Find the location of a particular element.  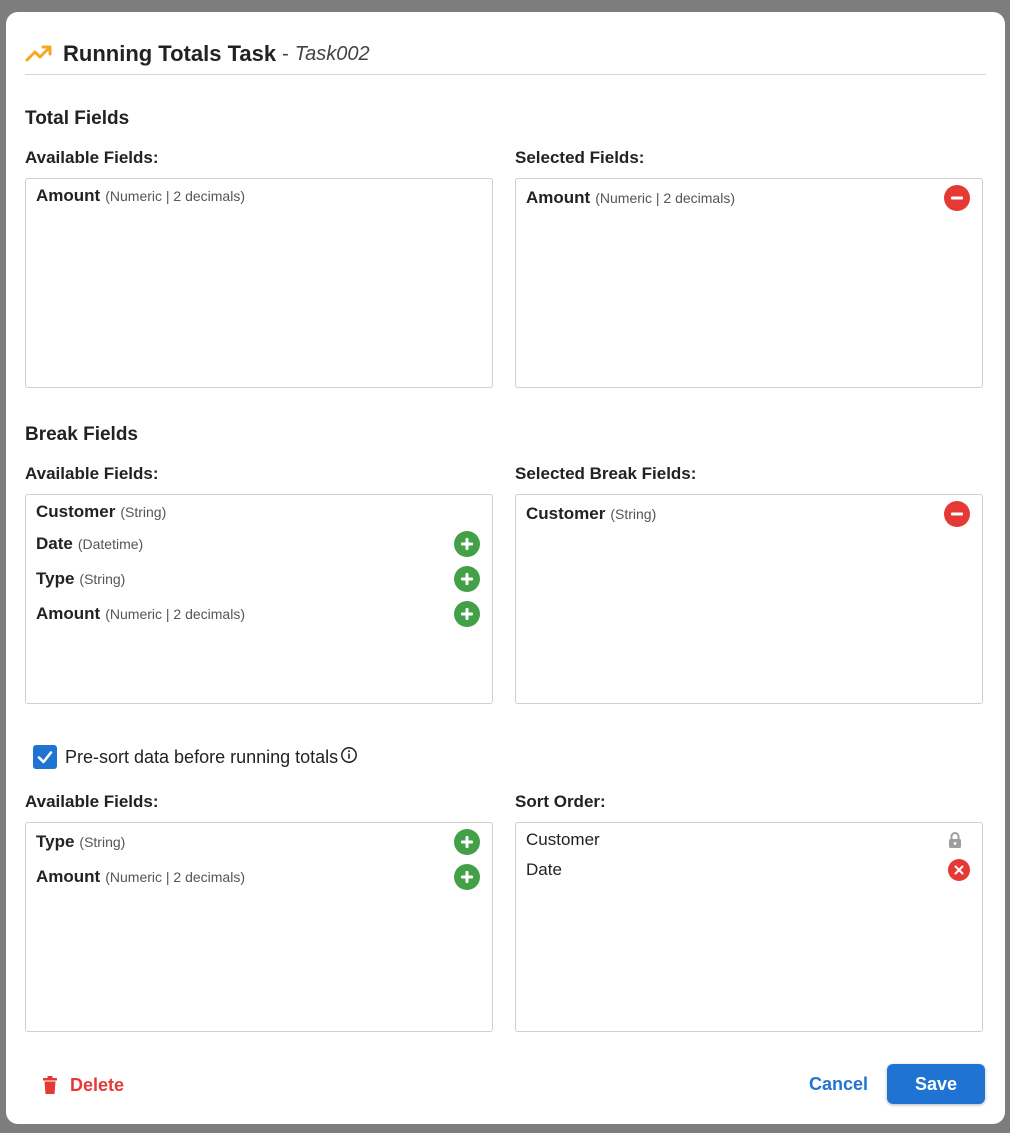

presort-option: Pre-sort data before running totals is located at coordinates (195, 757).